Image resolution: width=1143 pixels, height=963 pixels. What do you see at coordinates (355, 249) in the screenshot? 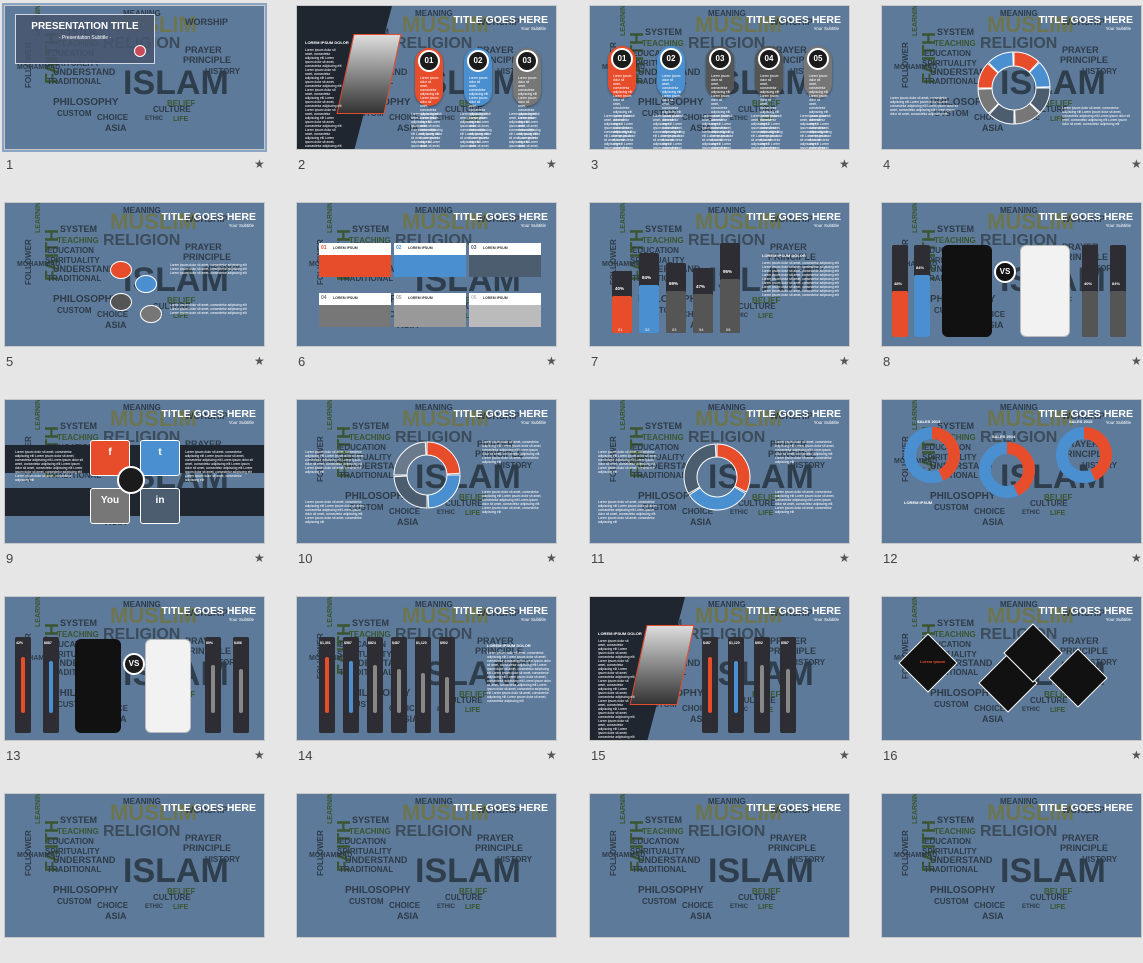
I see `card-header: 01 LOREM IPSUM` at bounding box center [355, 249].